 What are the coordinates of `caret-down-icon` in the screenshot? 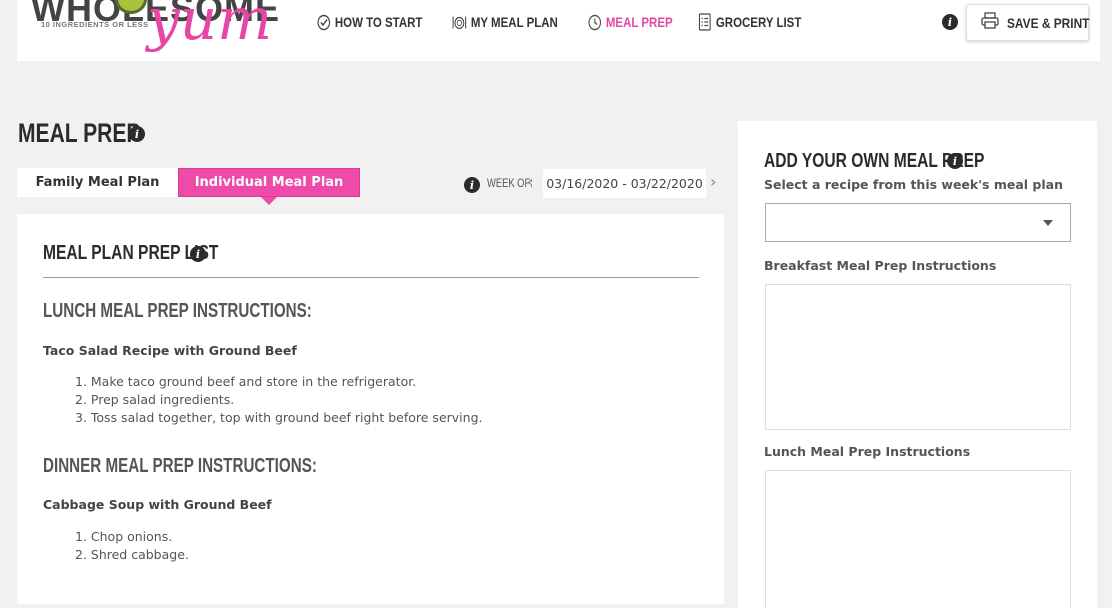 It's located at (1048, 223).